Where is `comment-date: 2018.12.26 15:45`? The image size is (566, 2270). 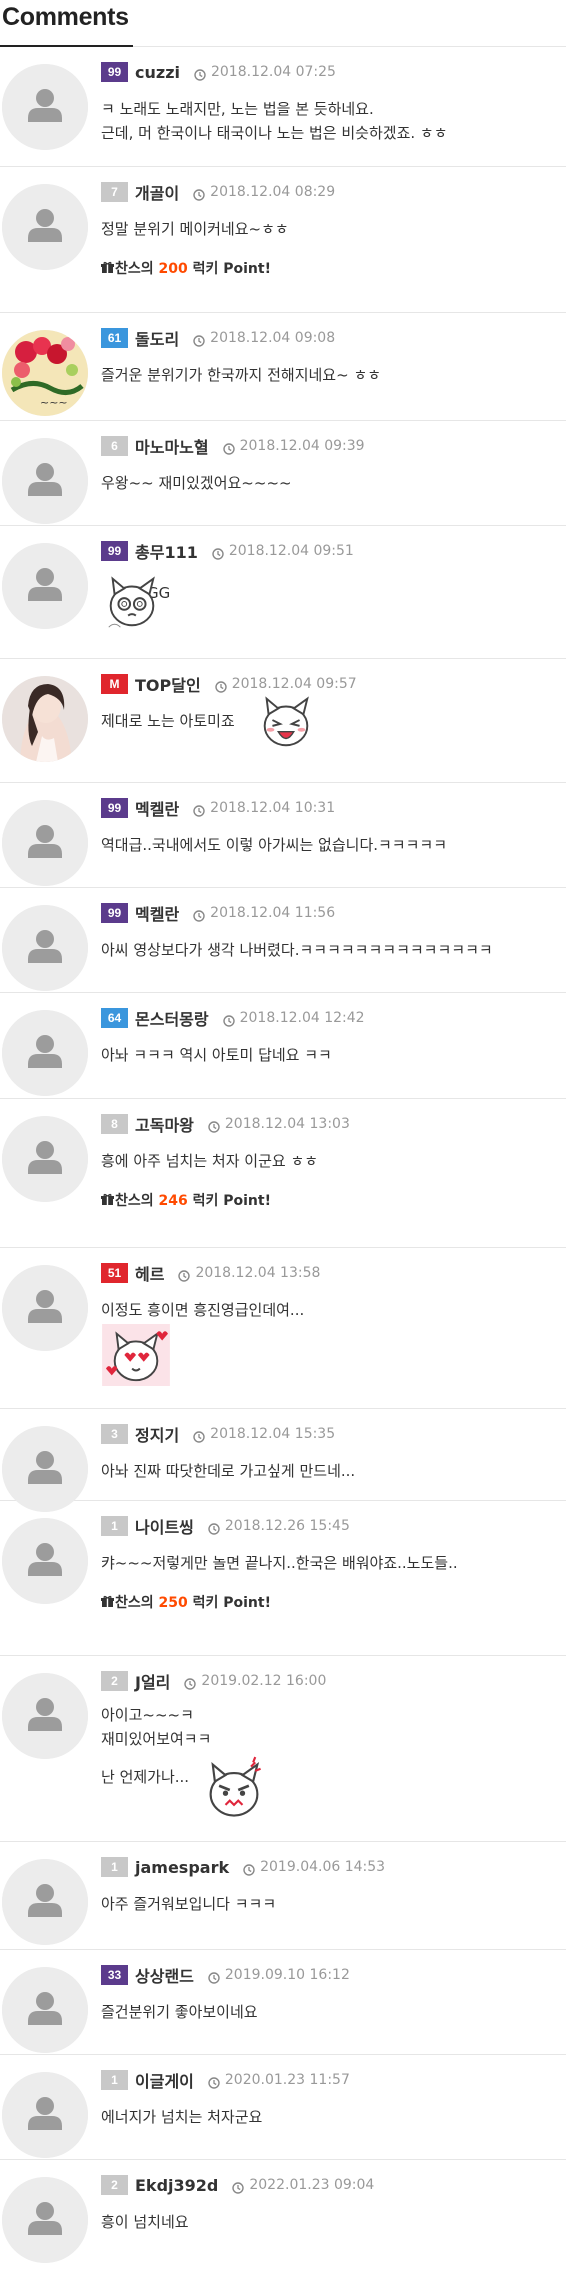
comment-date: 2018.12.26 15:45 is located at coordinates (287, 1526).